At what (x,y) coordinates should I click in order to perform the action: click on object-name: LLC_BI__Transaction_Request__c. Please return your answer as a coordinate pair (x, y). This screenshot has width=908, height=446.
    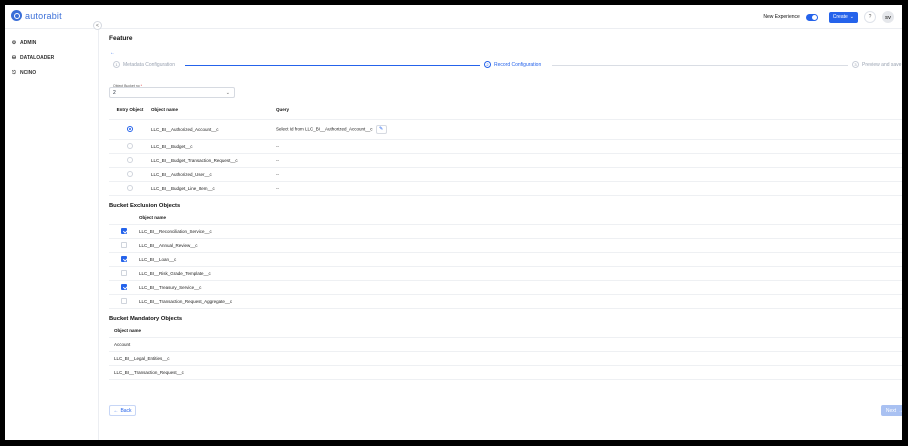
    Looking at the image, I should click on (149, 372).